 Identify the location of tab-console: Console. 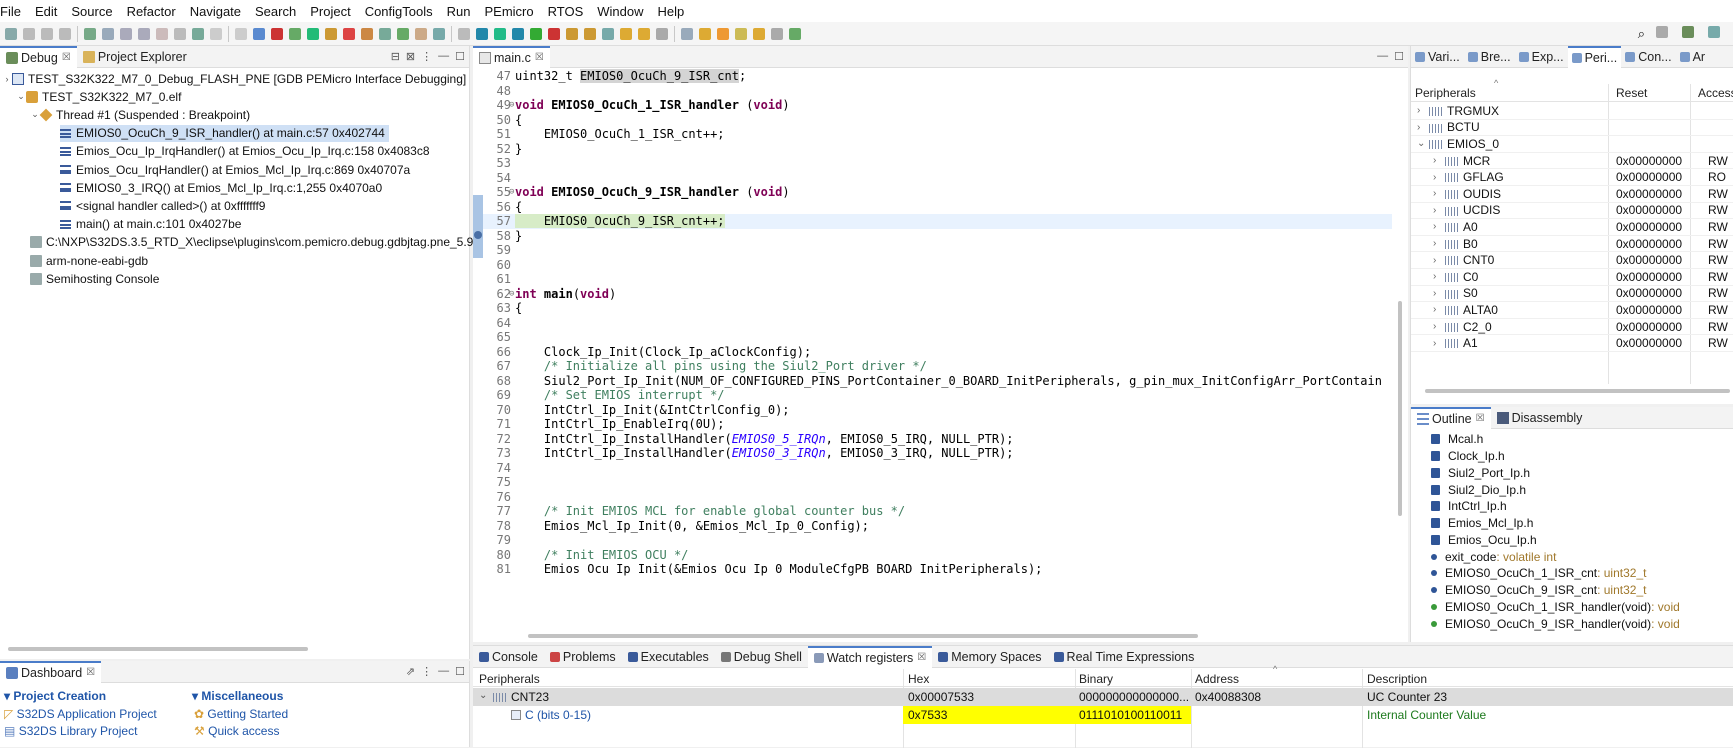
(508, 657).